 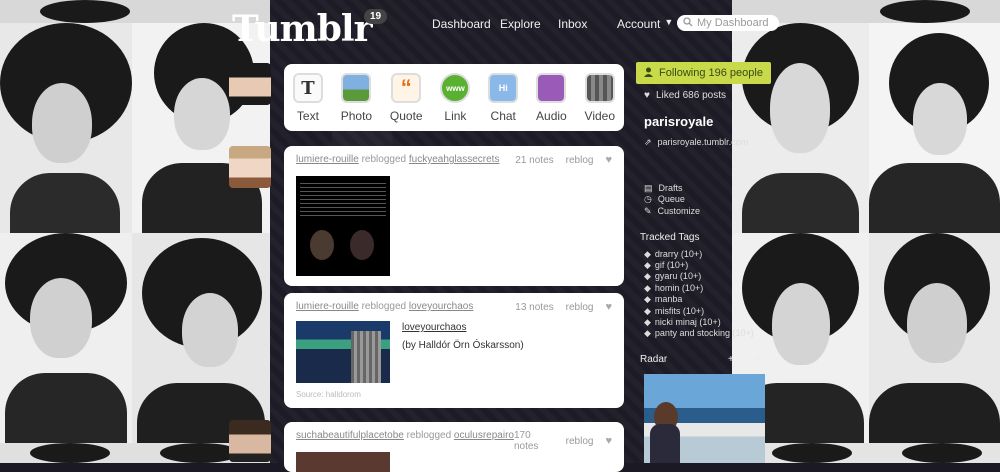 I want to click on post-link-label: Link, so click(x=455, y=116).